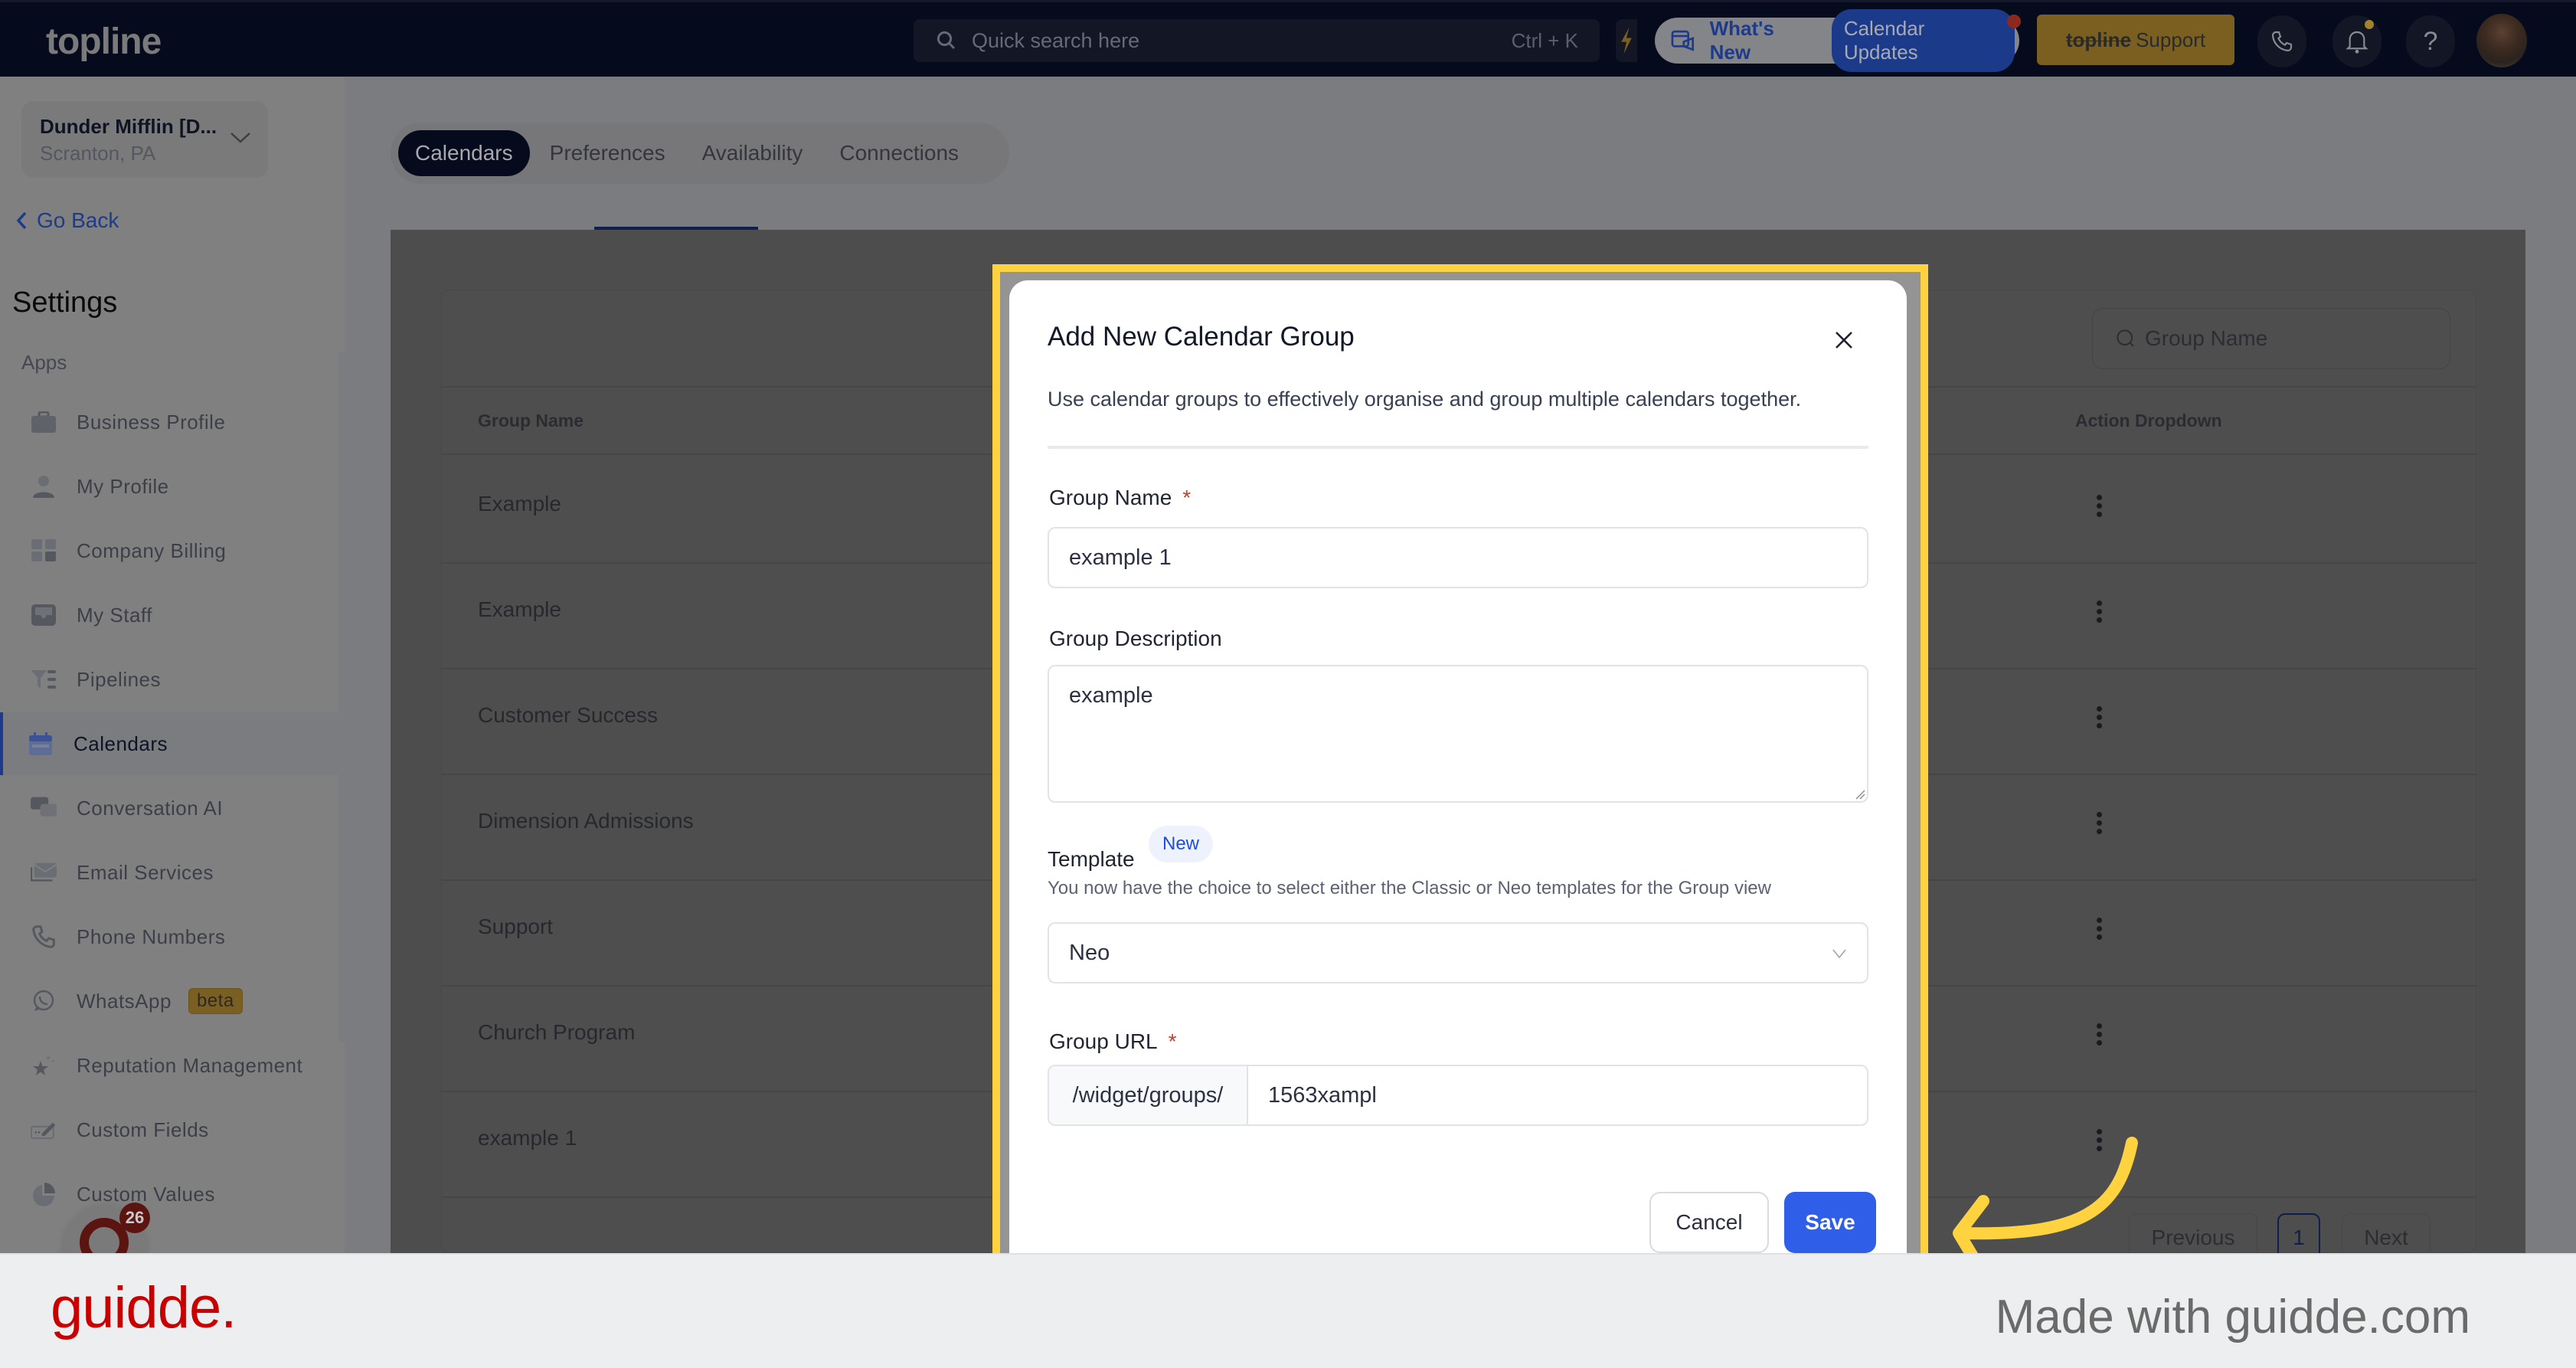  I want to click on sidebar-scrollbar, so click(341, 697).